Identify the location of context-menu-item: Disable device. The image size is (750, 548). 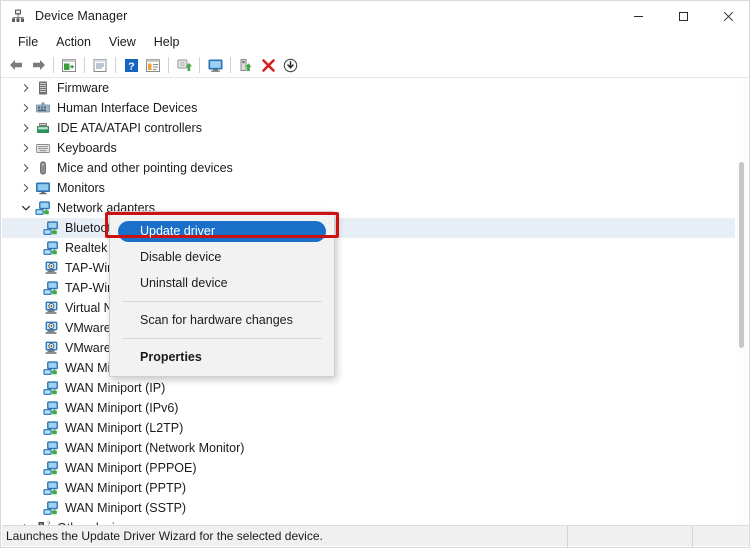
(222, 257).